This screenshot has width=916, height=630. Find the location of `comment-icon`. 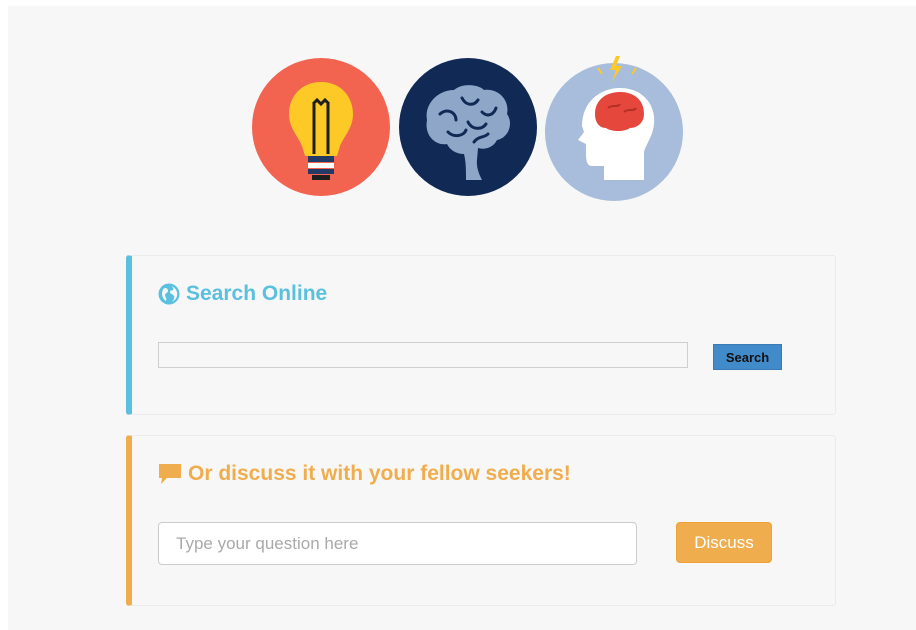

comment-icon is located at coordinates (170, 474).